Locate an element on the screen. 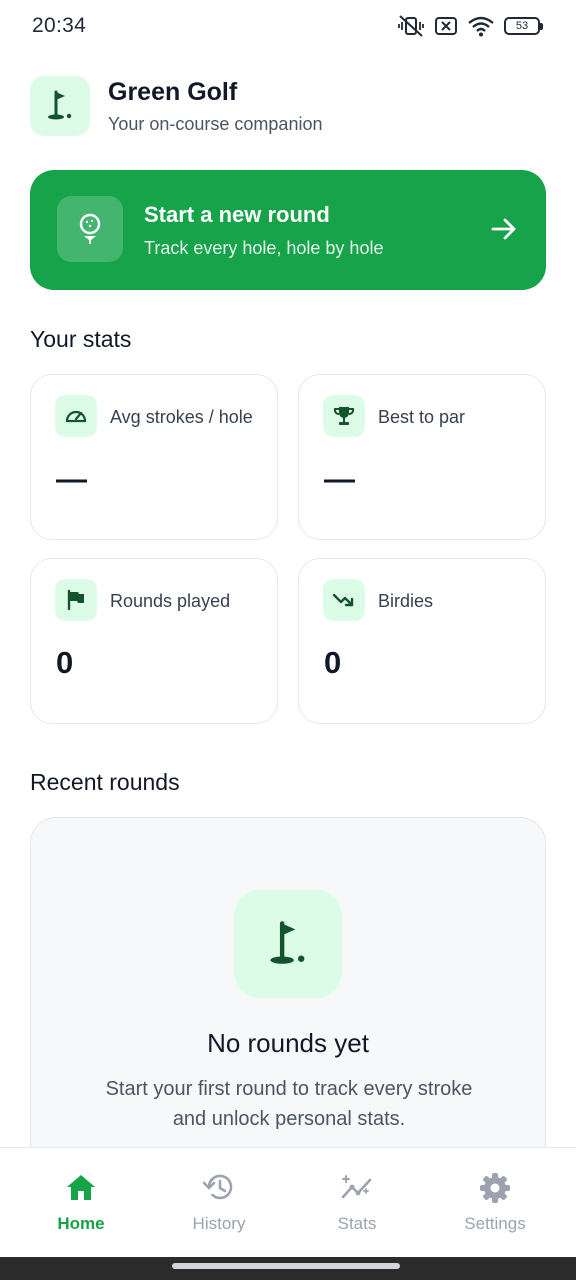 Image resolution: width=576 pixels, height=1280 pixels. bottom-navigation: Home History Stats Settings is located at coordinates (288, 1202).